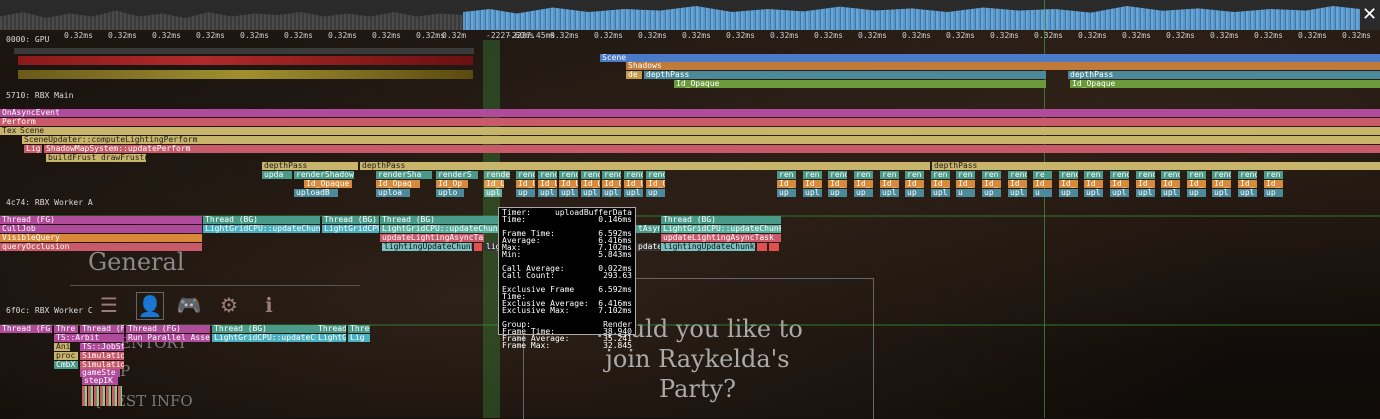 The width and height of the screenshot is (1380, 419). I want to click on bar-uploa: uploa, so click(393, 193).